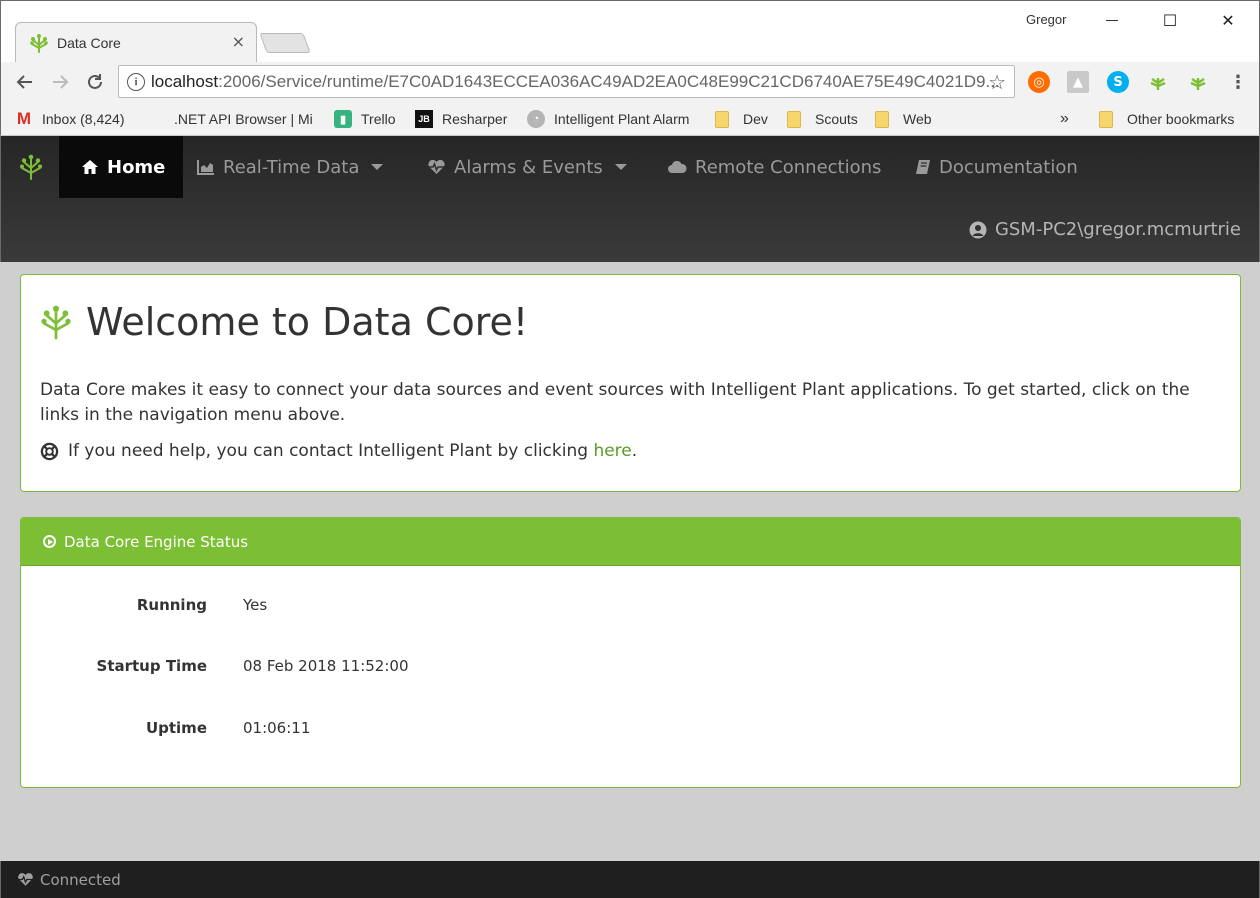 The image size is (1260, 898). Describe the element at coordinates (677, 167) in the screenshot. I see `cloud-icon` at that location.